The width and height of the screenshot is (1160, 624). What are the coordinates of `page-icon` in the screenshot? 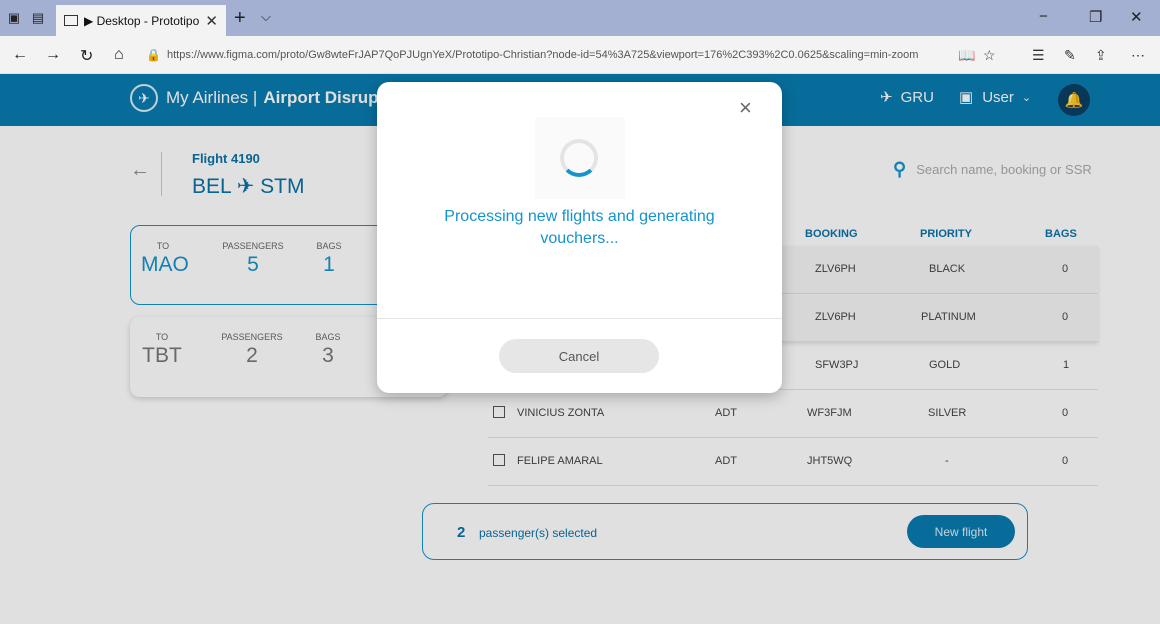 It's located at (71, 20).